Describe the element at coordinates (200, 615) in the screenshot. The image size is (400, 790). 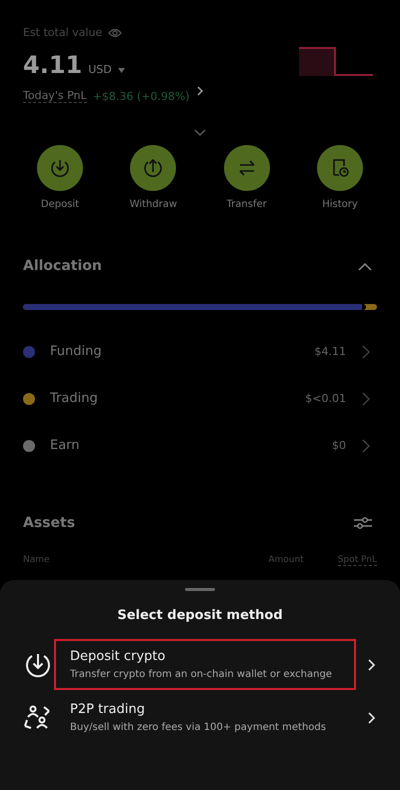
I see `sheet-title: Select deposit method` at that location.